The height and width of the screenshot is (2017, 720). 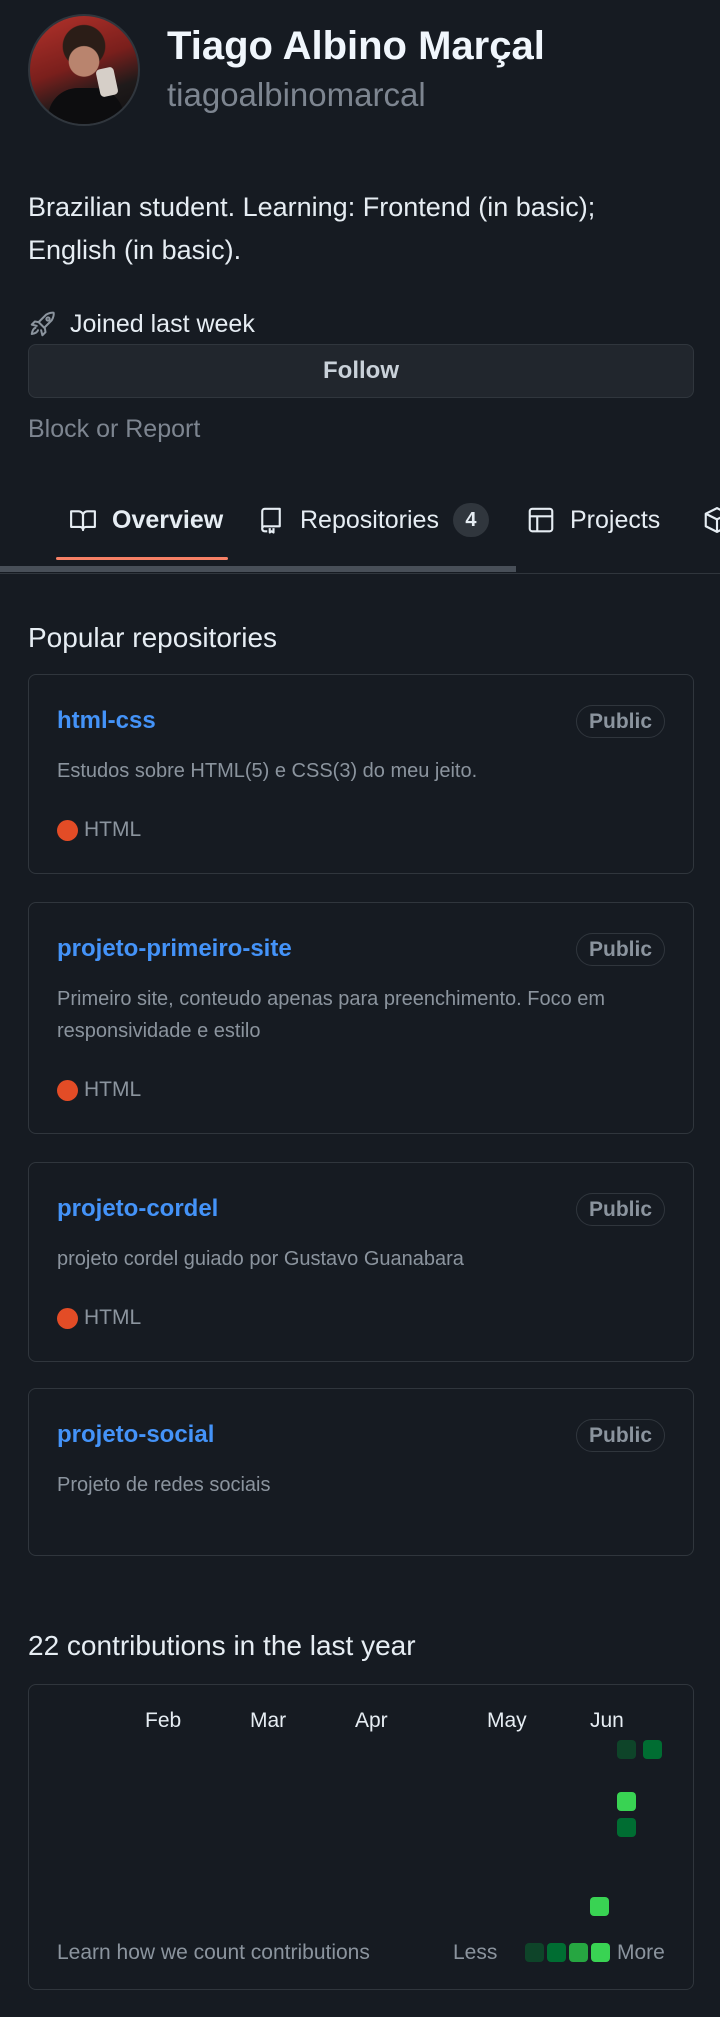 What do you see at coordinates (268, 1720) in the screenshot?
I see `month-label: Mar` at bounding box center [268, 1720].